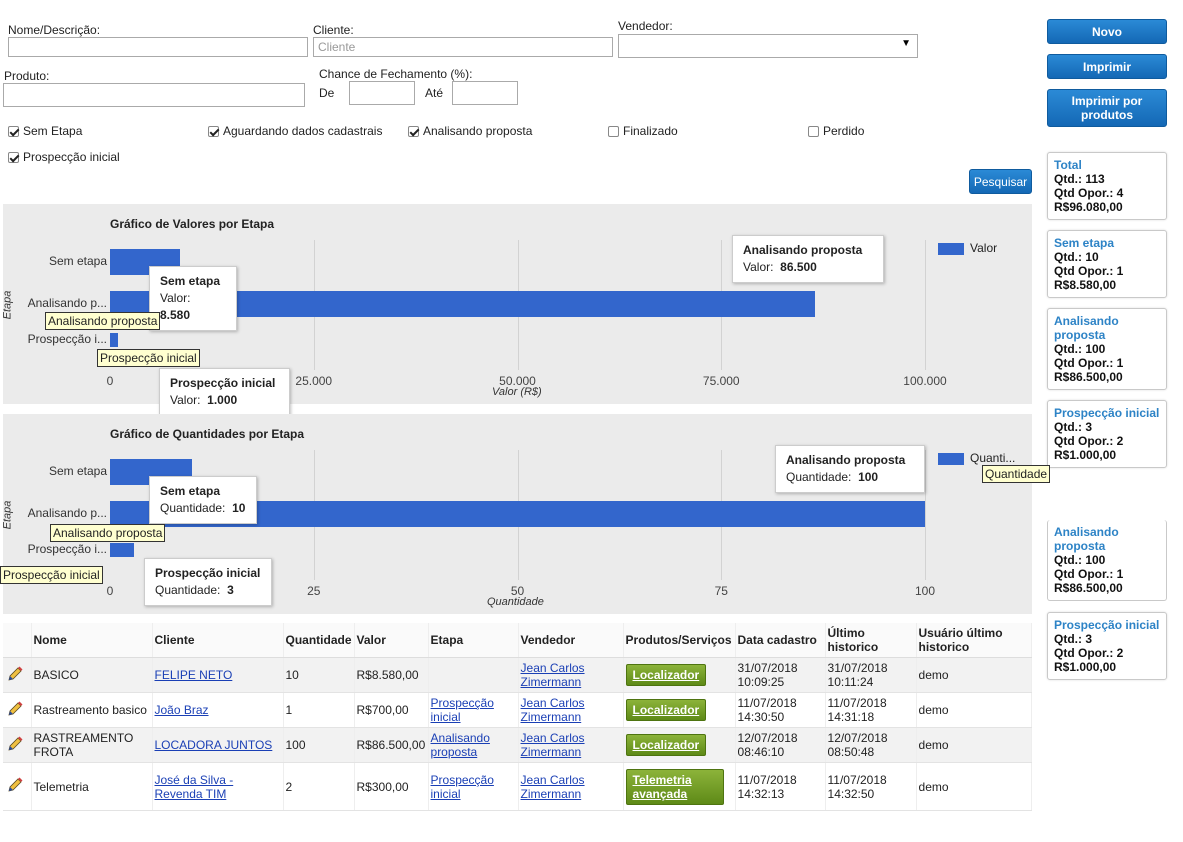  Describe the element at coordinates (90, 710) in the screenshot. I see `cell-nome-text: Rastreamento basico` at that location.